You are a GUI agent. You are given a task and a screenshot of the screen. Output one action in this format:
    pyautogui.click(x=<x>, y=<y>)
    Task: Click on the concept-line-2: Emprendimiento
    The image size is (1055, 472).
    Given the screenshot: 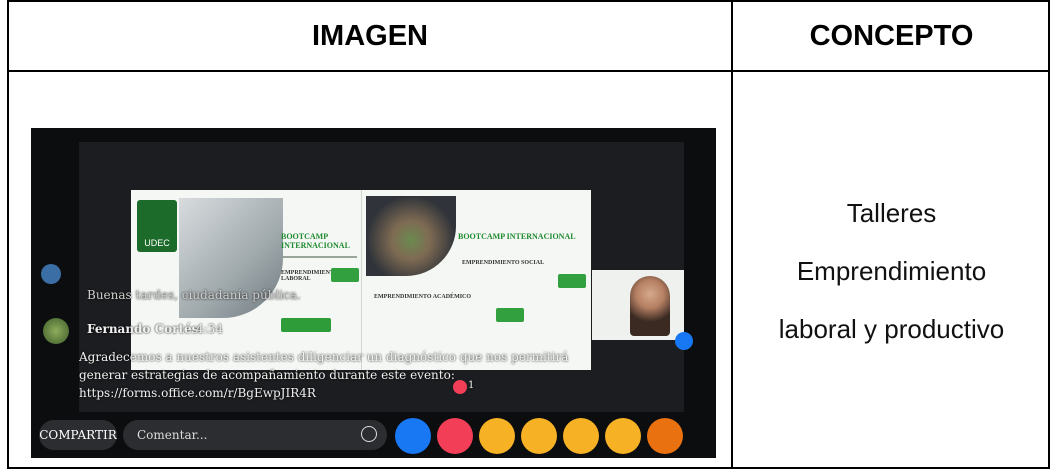 What is the action you would take?
    pyautogui.click(x=891, y=270)
    